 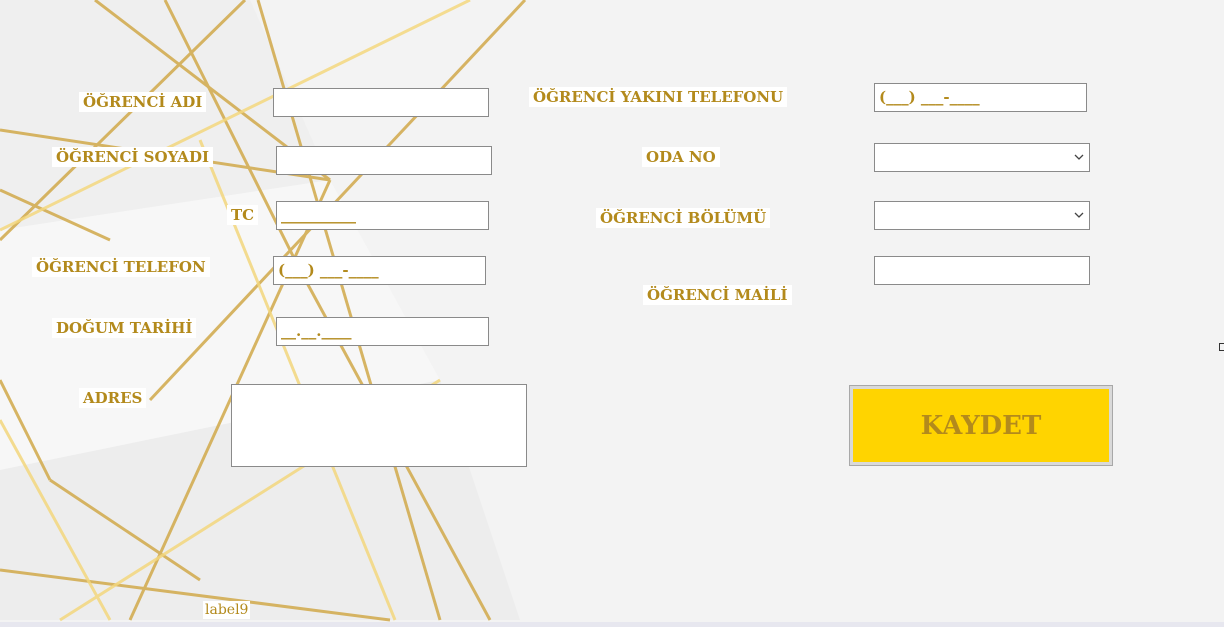 What do you see at coordinates (982, 157) in the screenshot?
I see `oda-no-select` at bounding box center [982, 157].